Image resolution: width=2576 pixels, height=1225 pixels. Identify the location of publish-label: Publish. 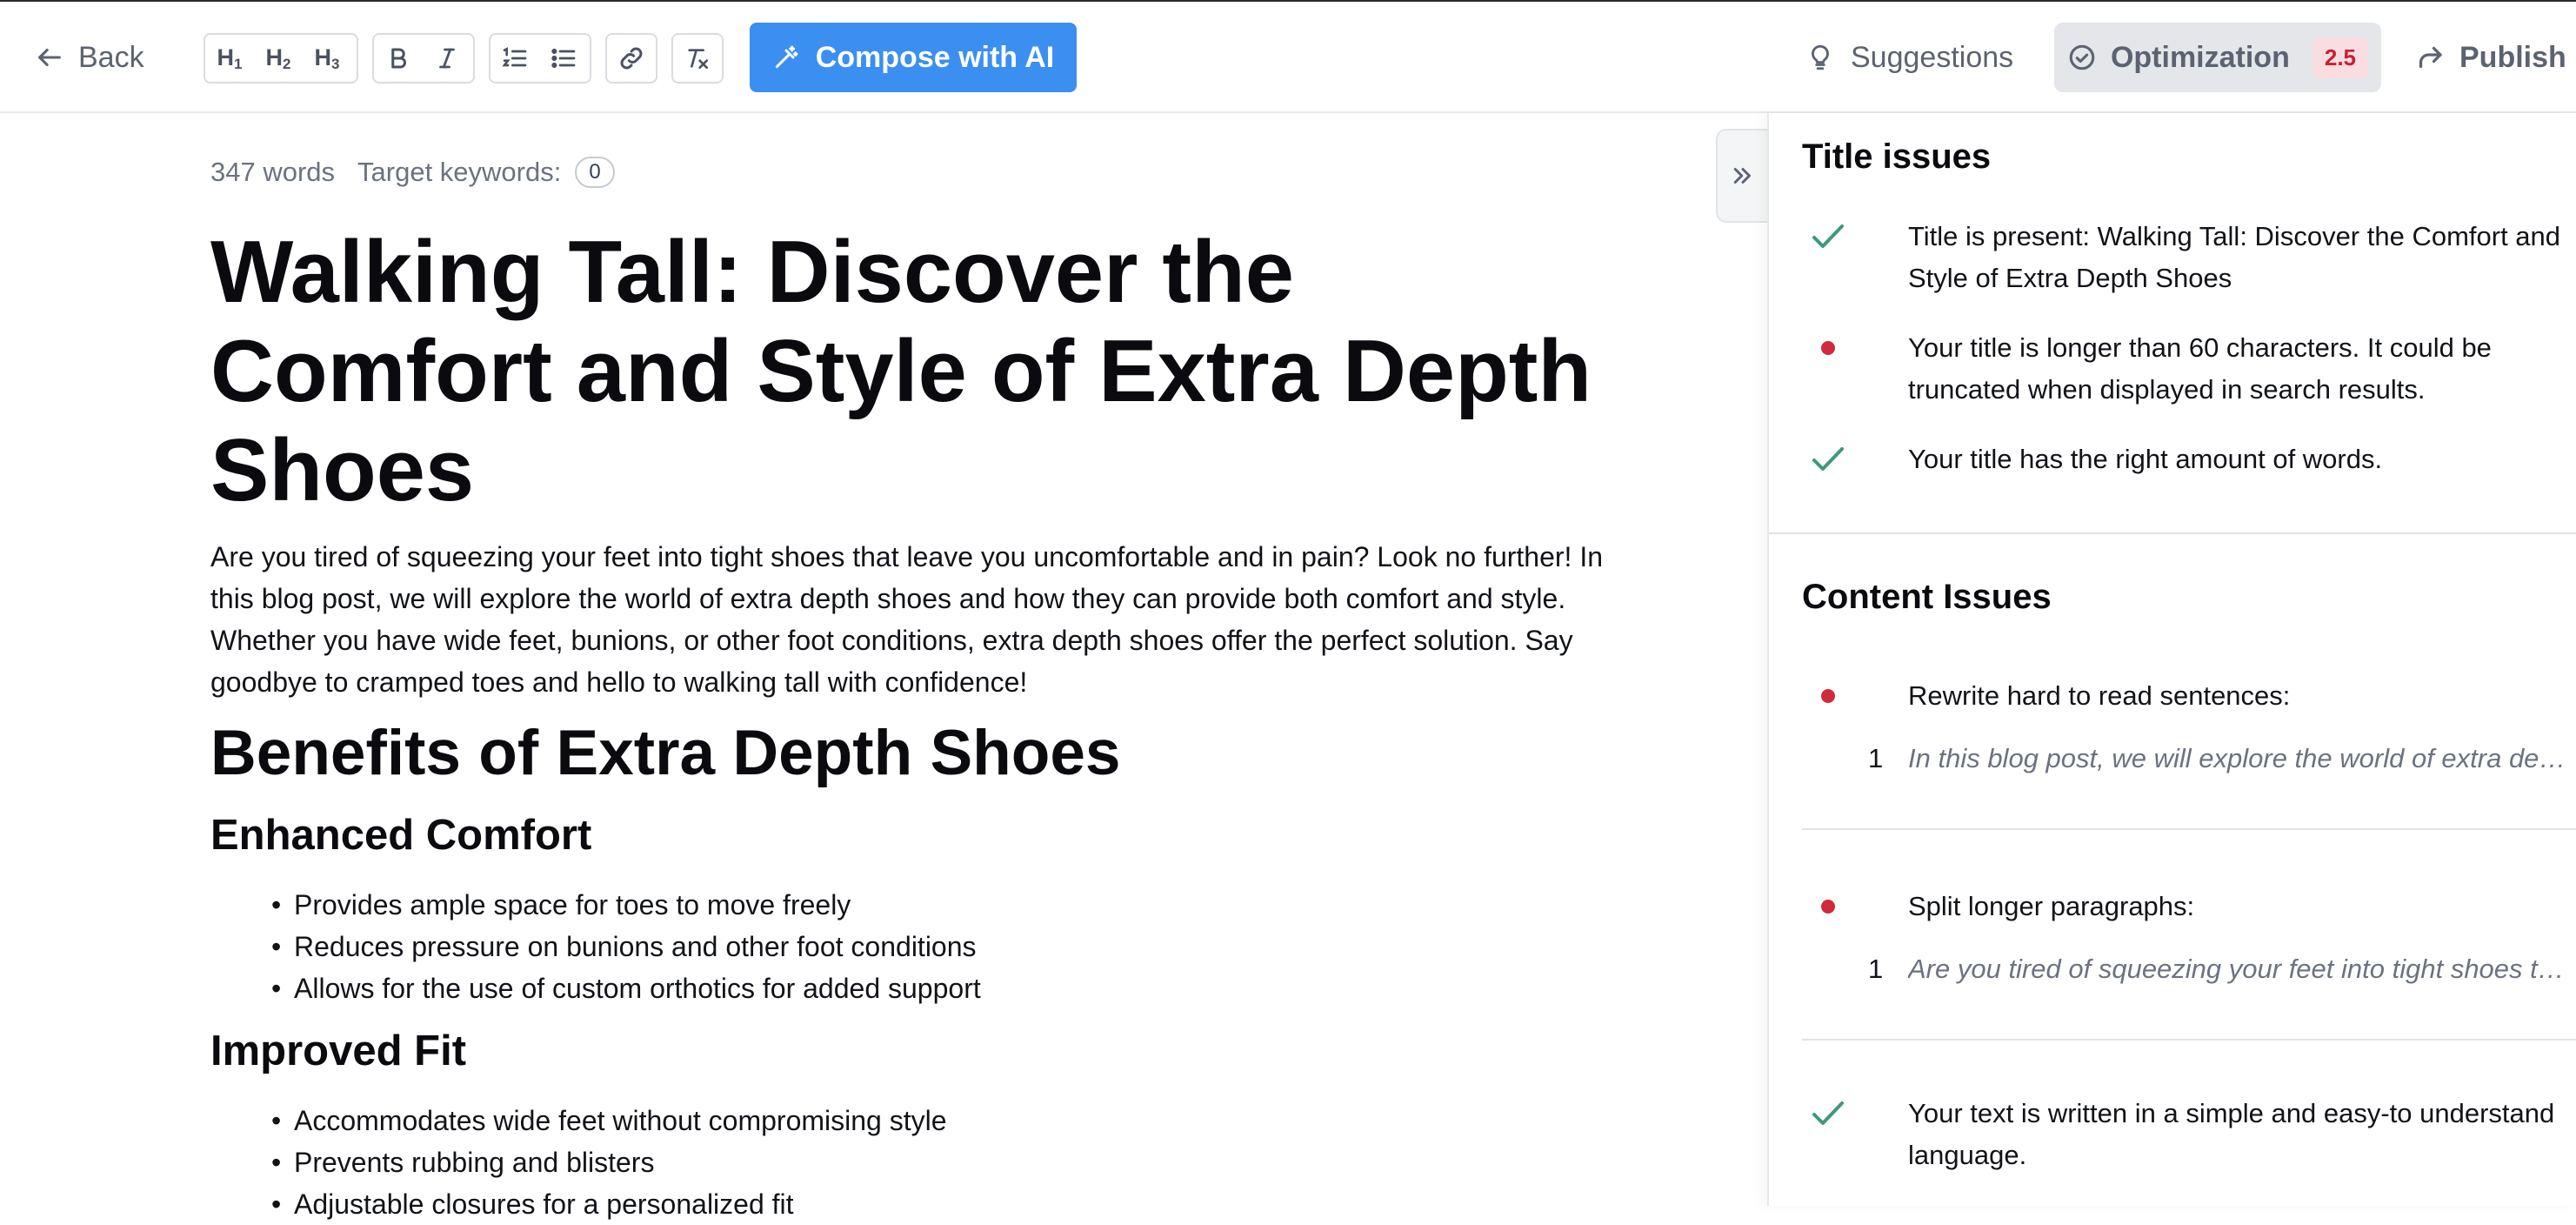
(2512, 57).